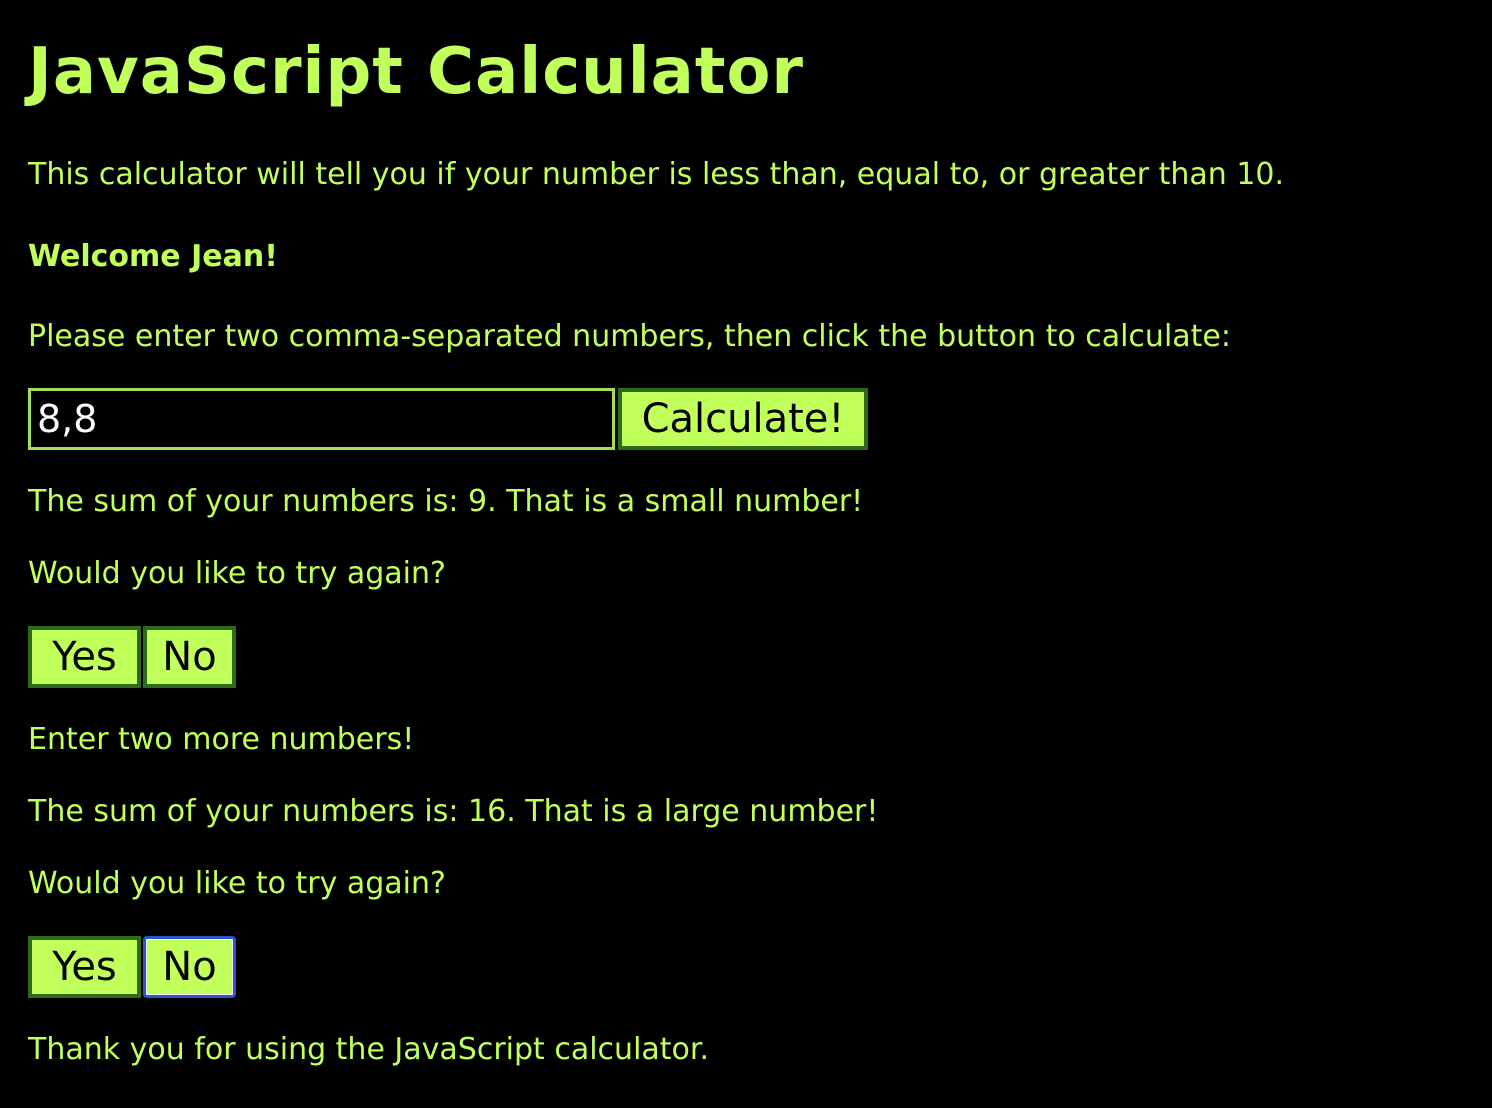 The height and width of the screenshot is (1108, 1492). I want to click on calculate-button: Calculate!, so click(743, 419).